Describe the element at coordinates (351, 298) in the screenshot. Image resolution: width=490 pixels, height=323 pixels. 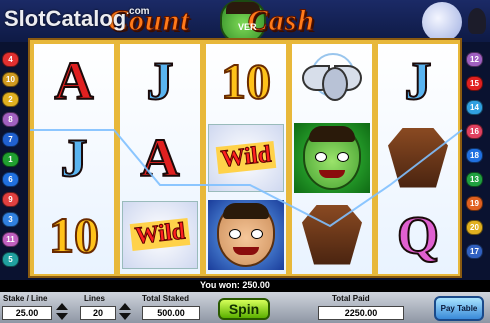
I see `total-paid-label: Total Paid` at that location.